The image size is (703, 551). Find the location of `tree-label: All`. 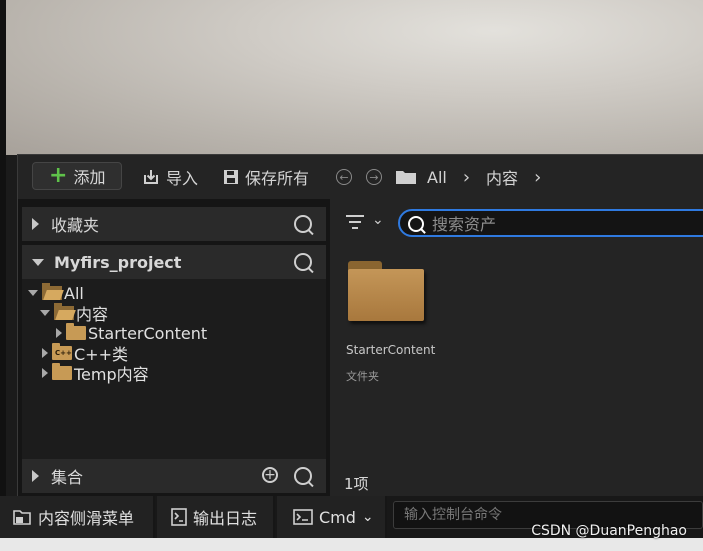

tree-label: All is located at coordinates (74, 293).